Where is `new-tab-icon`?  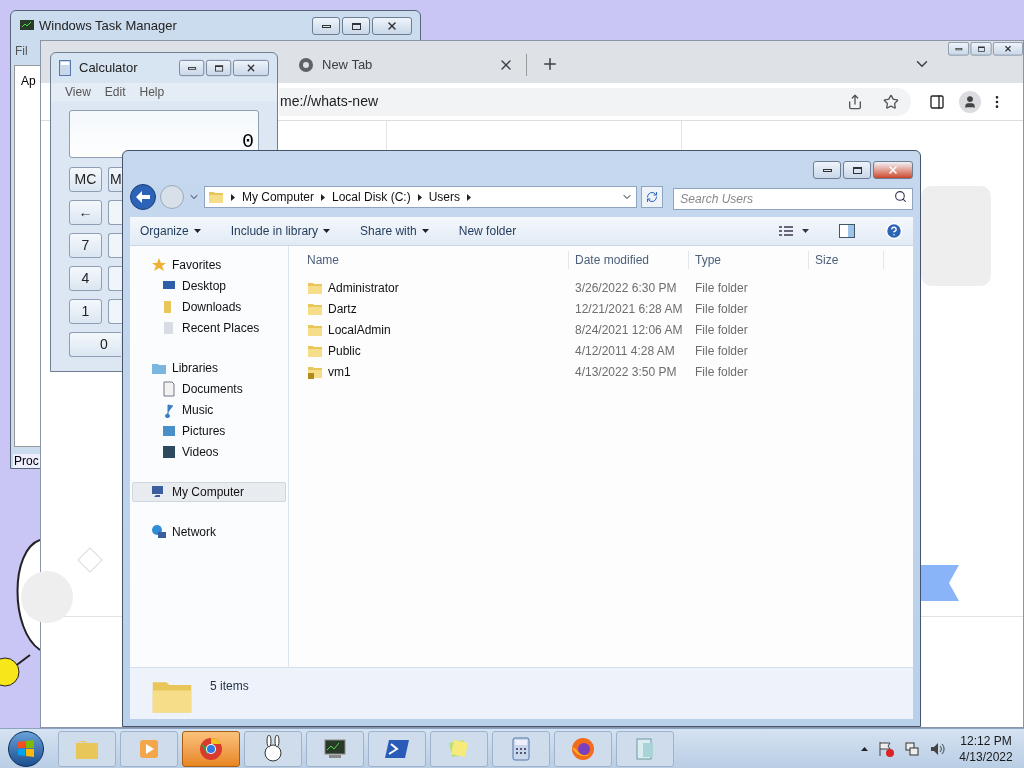 new-tab-icon is located at coordinates (550, 64).